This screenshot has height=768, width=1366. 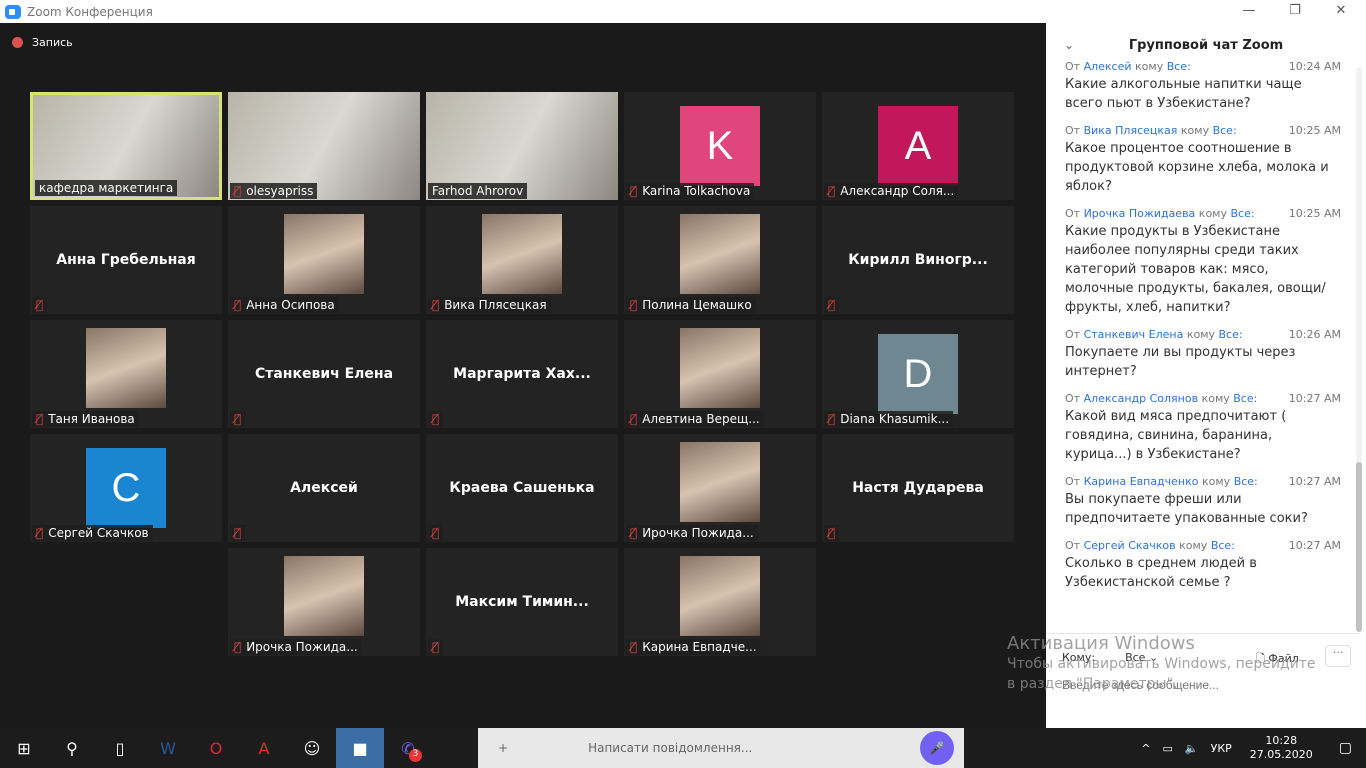 I want to click on clock: 10:28 27.05.2020, so click(x=1281, y=748).